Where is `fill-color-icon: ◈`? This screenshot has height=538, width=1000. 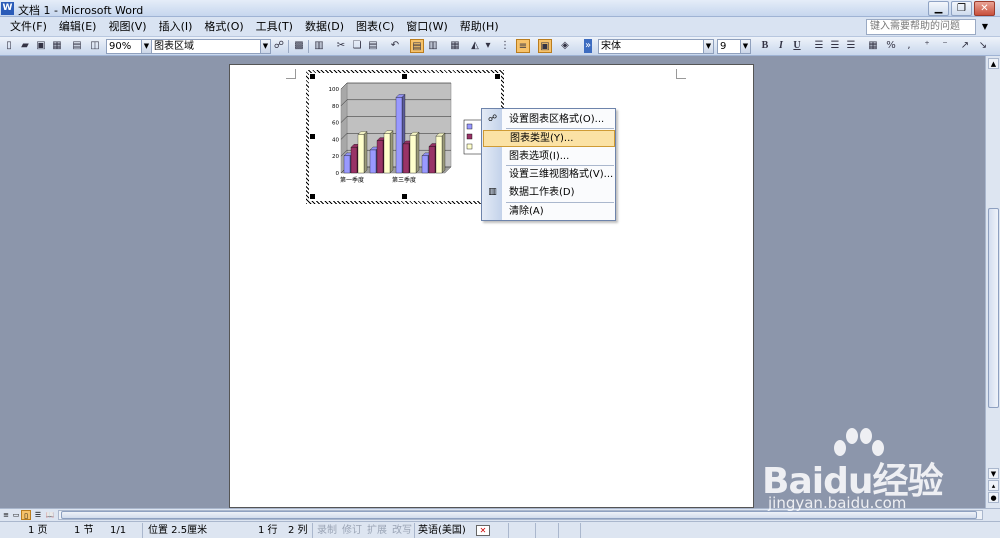 fill-color-icon: ◈ is located at coordinates (565, 46).